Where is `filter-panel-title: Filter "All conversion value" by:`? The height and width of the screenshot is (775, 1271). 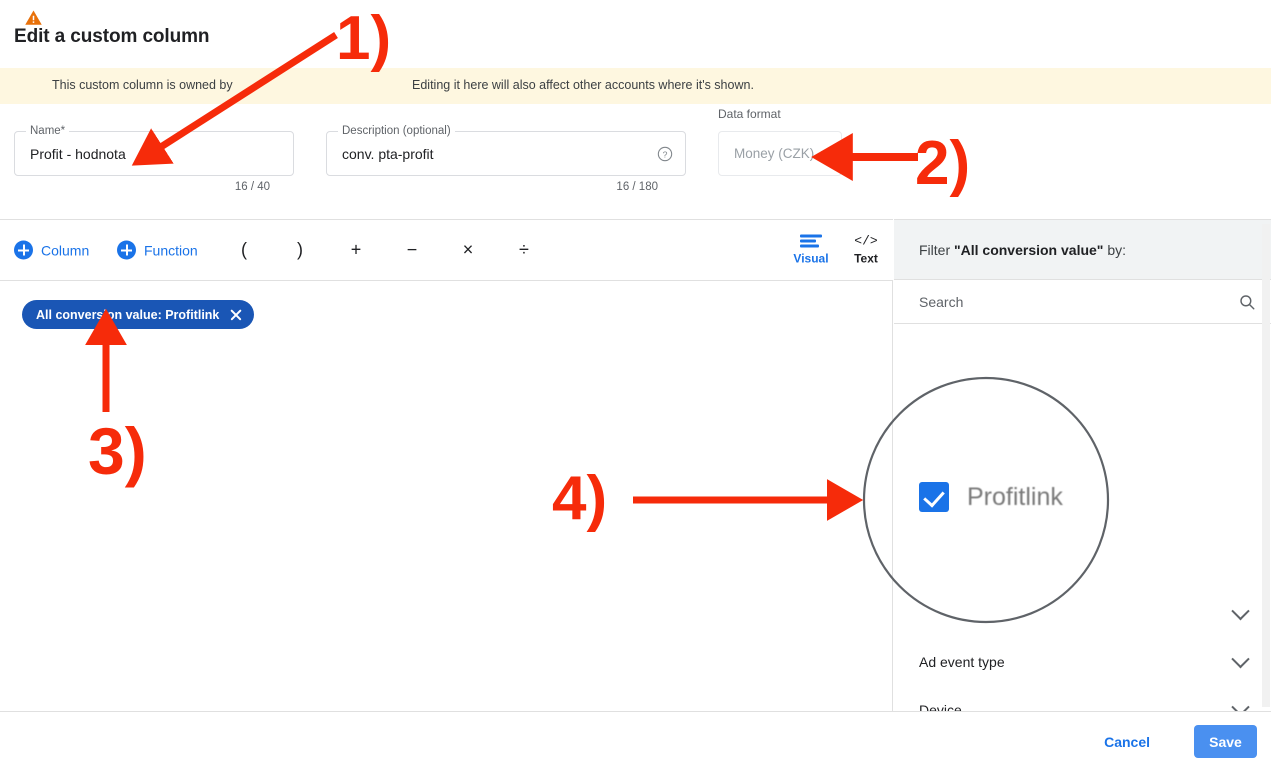
filter-panel-title: Filter "All conversion value" by: is located at coordinates (1022, 250).